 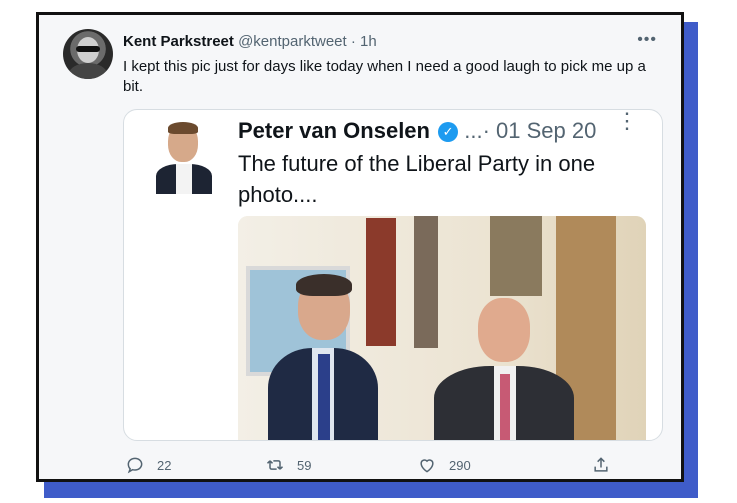 What do you see at coordinates (183, 128) in the screenshot?
I see `quoted-avatar-hair` at bounding box center [183, 128].